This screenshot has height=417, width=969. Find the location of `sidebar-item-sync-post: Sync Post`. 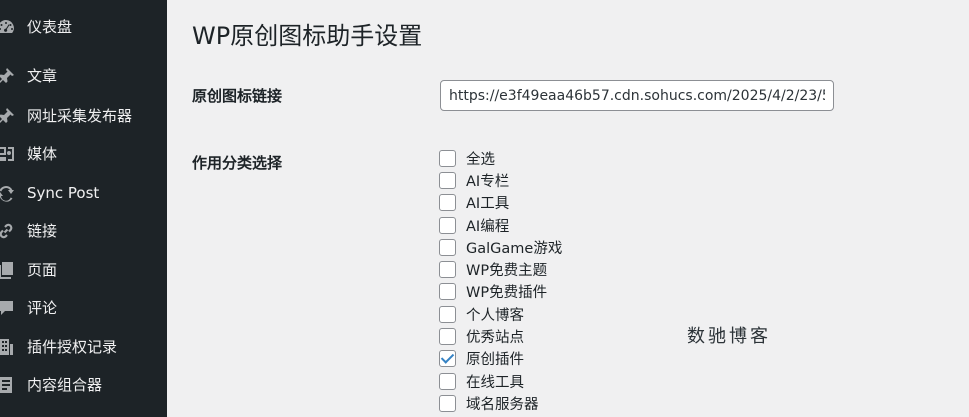

sidebar-item-sync-post: Sync Post is located at coordinates (83, 193).